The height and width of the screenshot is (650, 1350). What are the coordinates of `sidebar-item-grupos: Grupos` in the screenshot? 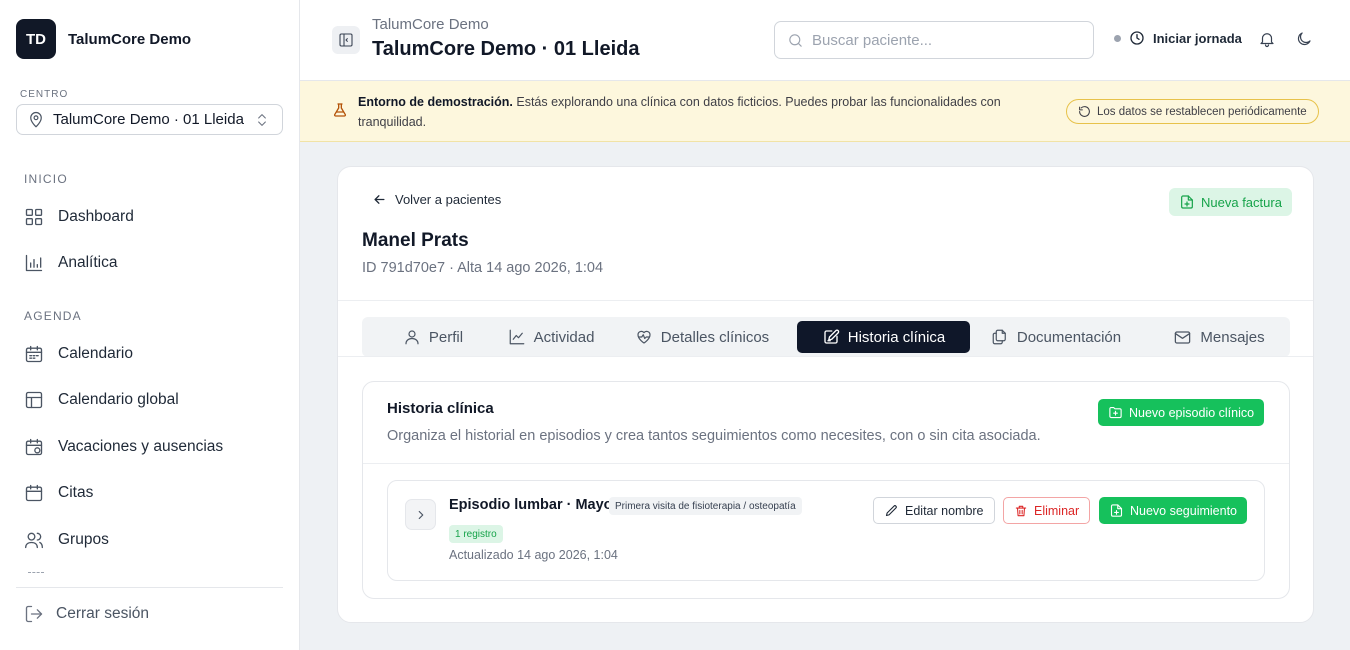 It's located at (154, 540).